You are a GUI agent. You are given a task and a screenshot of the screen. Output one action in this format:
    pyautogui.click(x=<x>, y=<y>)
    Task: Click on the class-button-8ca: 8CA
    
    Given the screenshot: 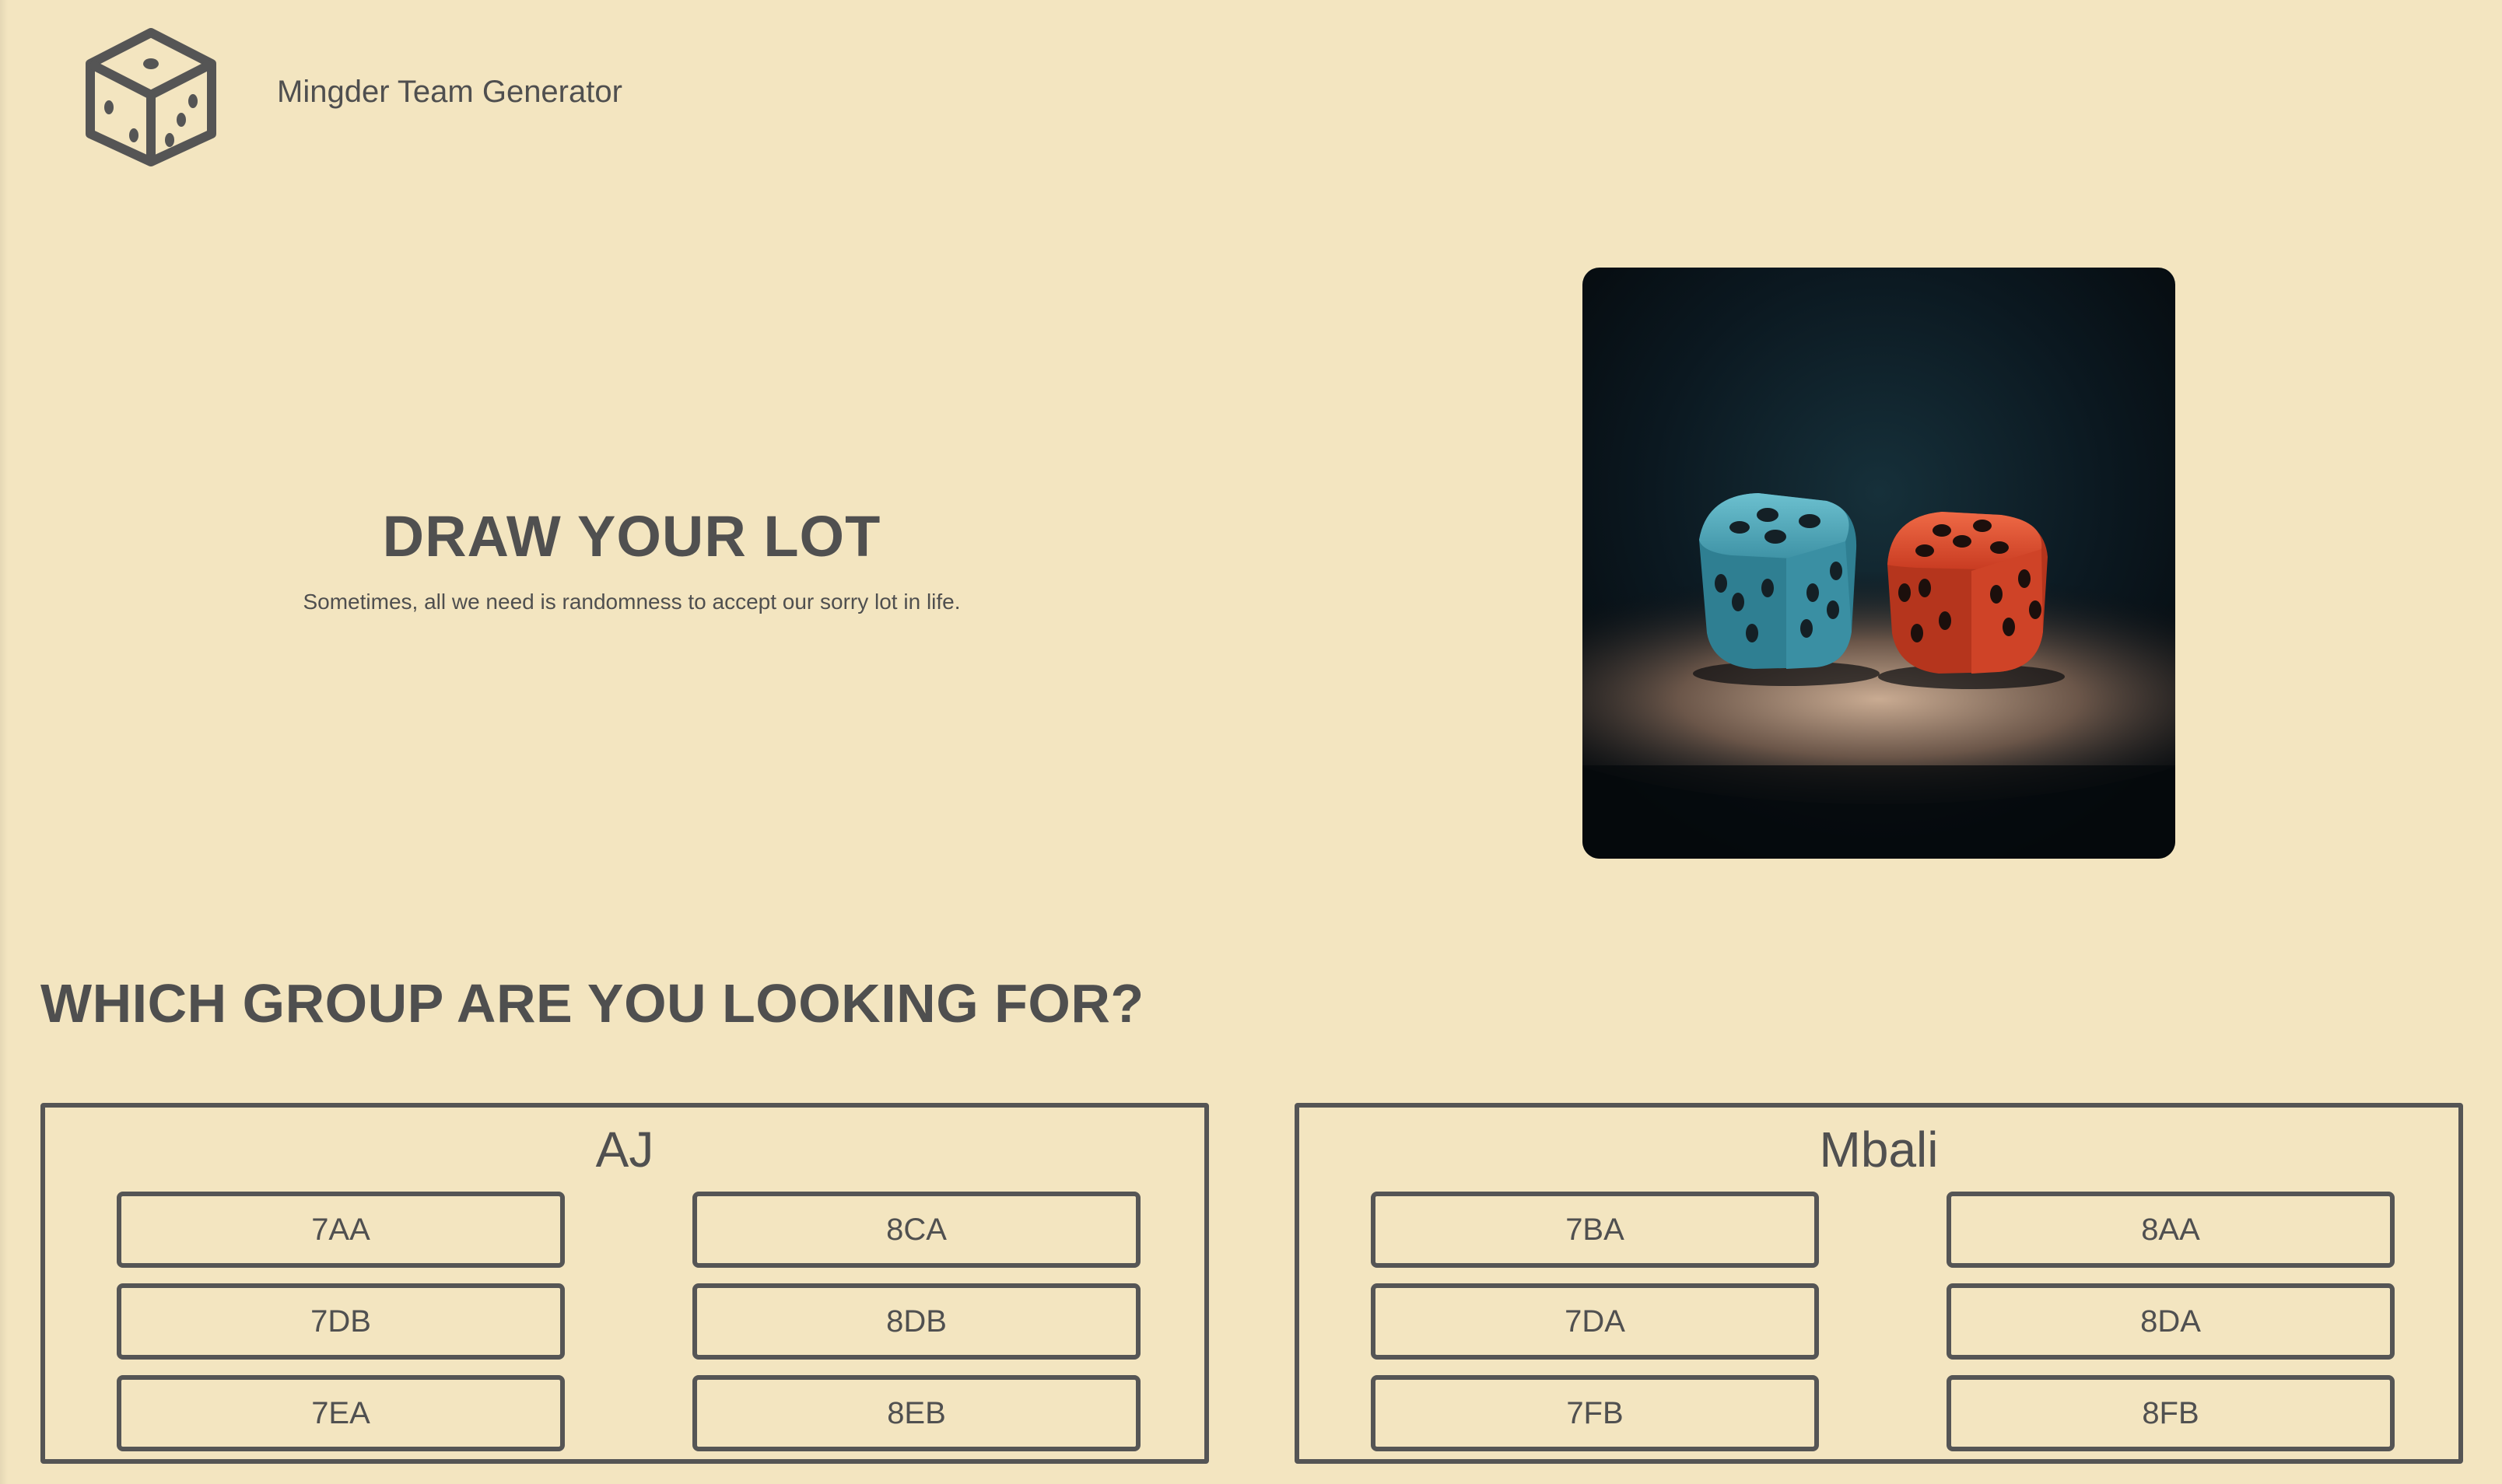 What is the action you would take?
    pyautogui.click(x=916, y=1230)
    